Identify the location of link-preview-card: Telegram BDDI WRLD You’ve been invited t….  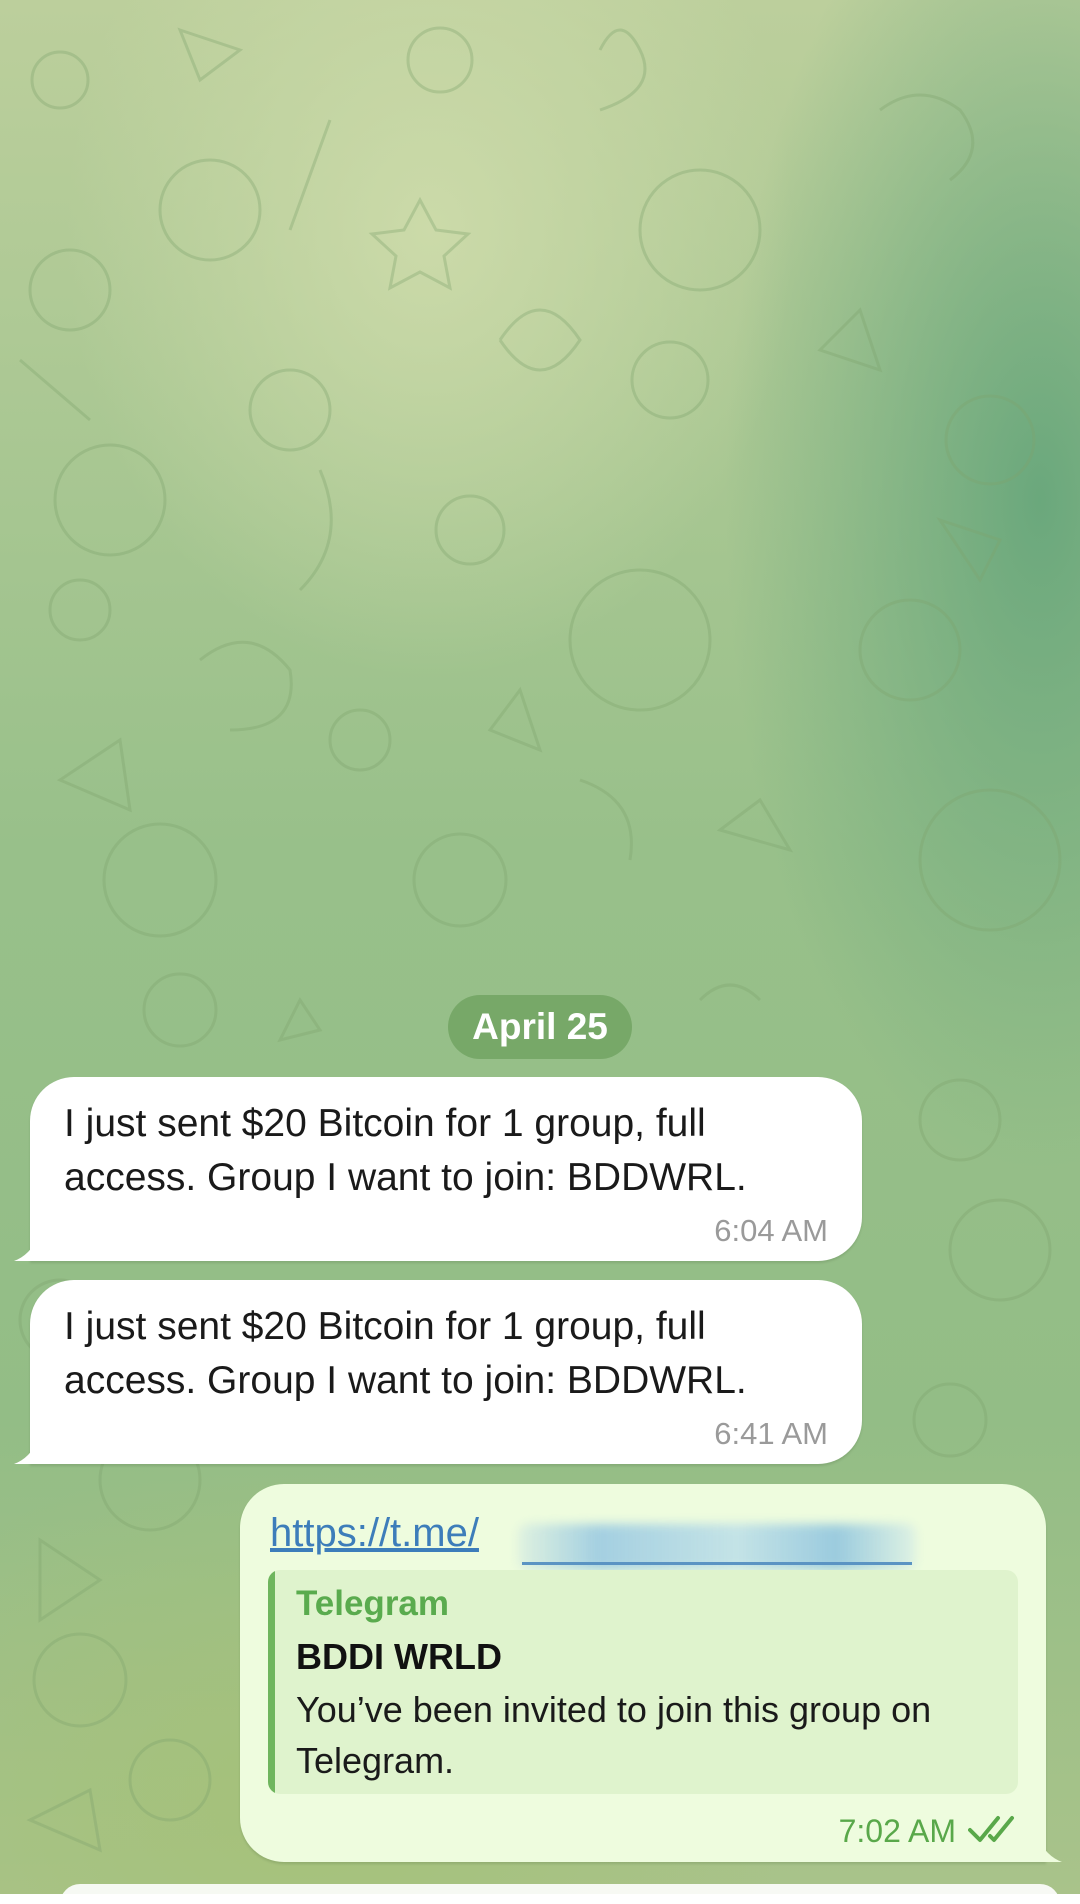
(643, 1682).